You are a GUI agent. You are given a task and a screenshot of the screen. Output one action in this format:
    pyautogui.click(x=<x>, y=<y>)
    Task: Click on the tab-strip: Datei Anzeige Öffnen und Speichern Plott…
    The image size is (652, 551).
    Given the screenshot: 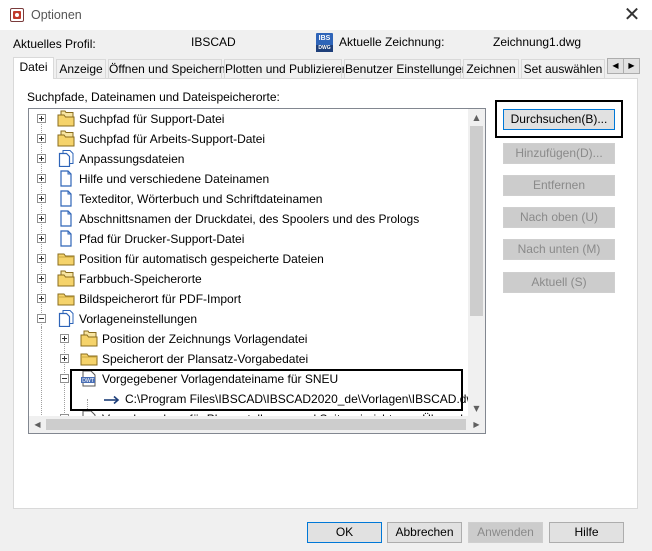 What is the action you would take?
    pyautogui.click(x=317, y=68)
    